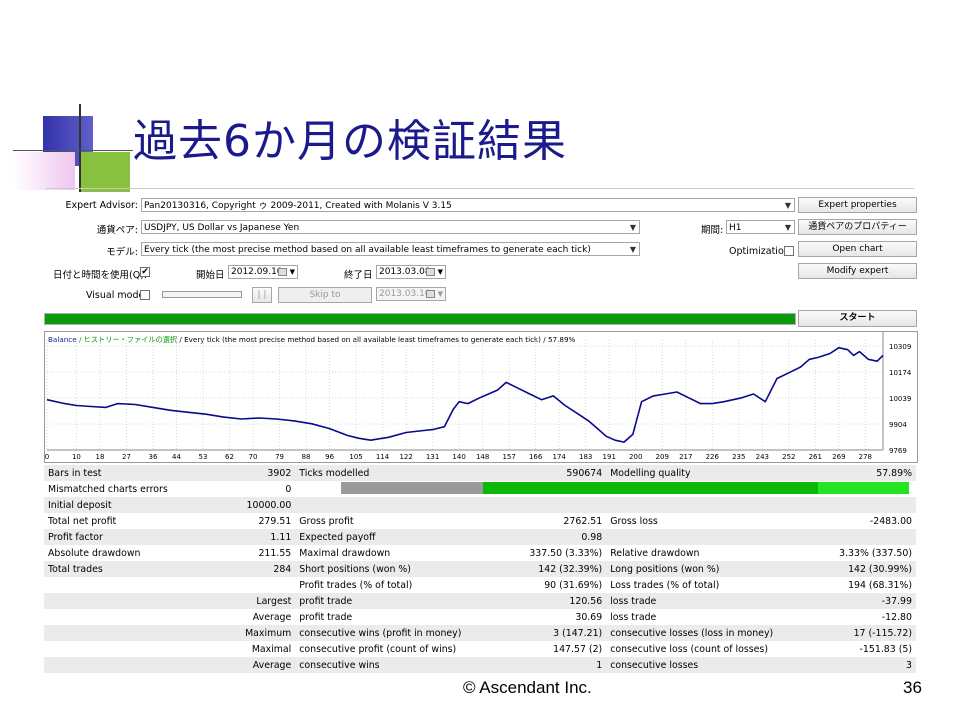 The image size is (960, 720). What do you see at coordinates (263, 272) in the screenshot?
I see `from-date-picker: 2012.09.10 ▼` at bounding box center [263, 272].